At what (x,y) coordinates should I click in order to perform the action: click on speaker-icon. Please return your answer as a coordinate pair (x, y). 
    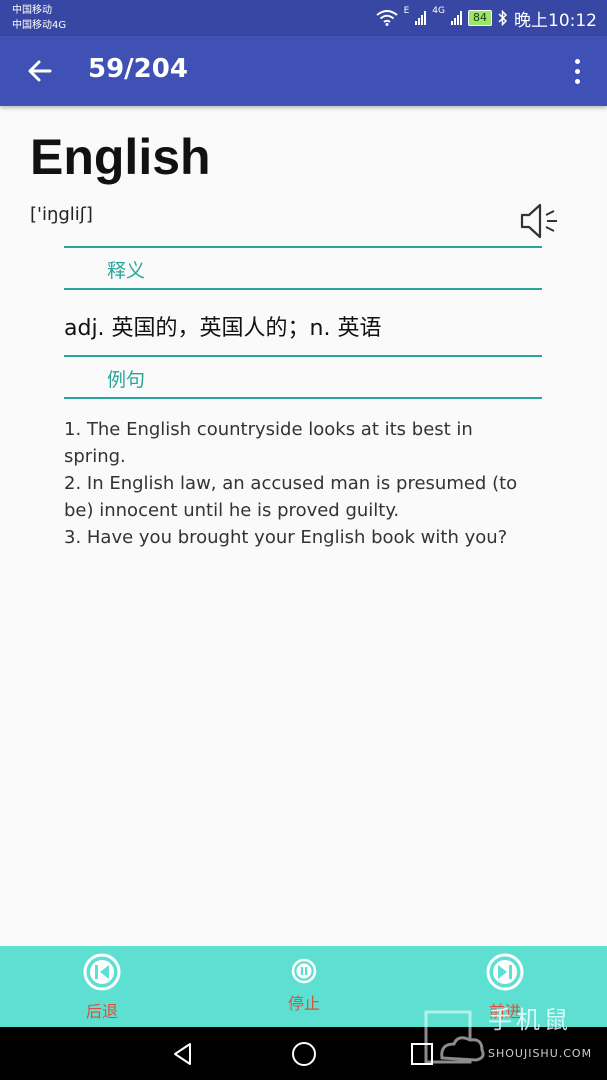
    Looking at the image, I should click on (538, 221).